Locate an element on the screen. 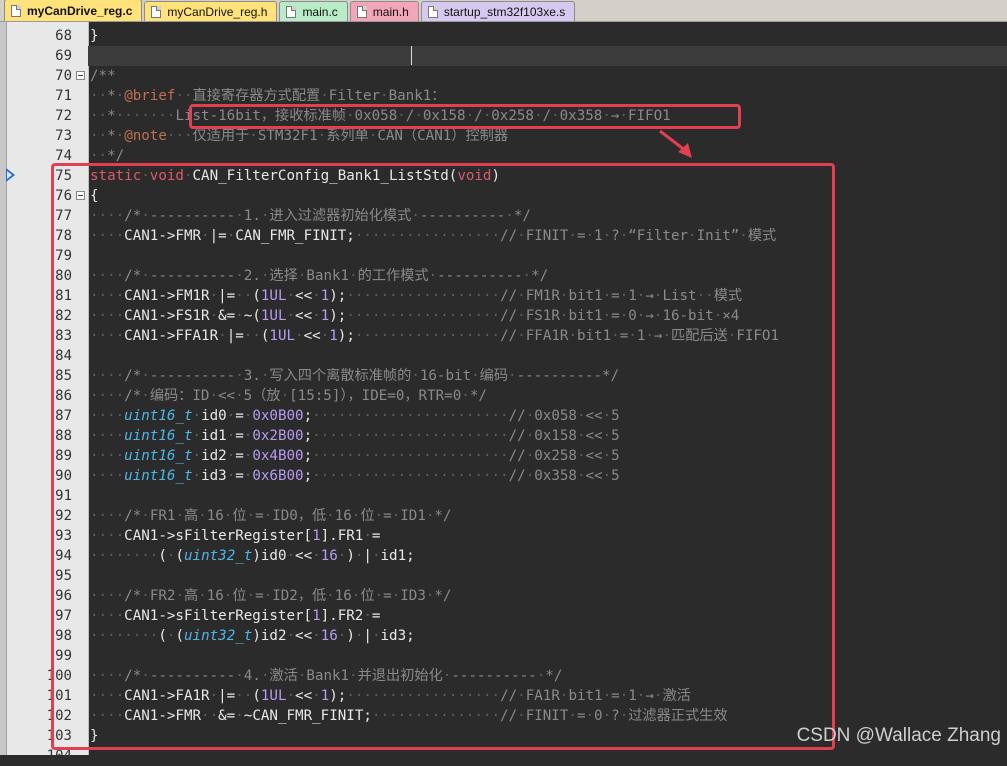 The height and width of the screenshot is (766, 1007). tab-label: myCanDrive_reg.h is located at coordinates (217, 11).